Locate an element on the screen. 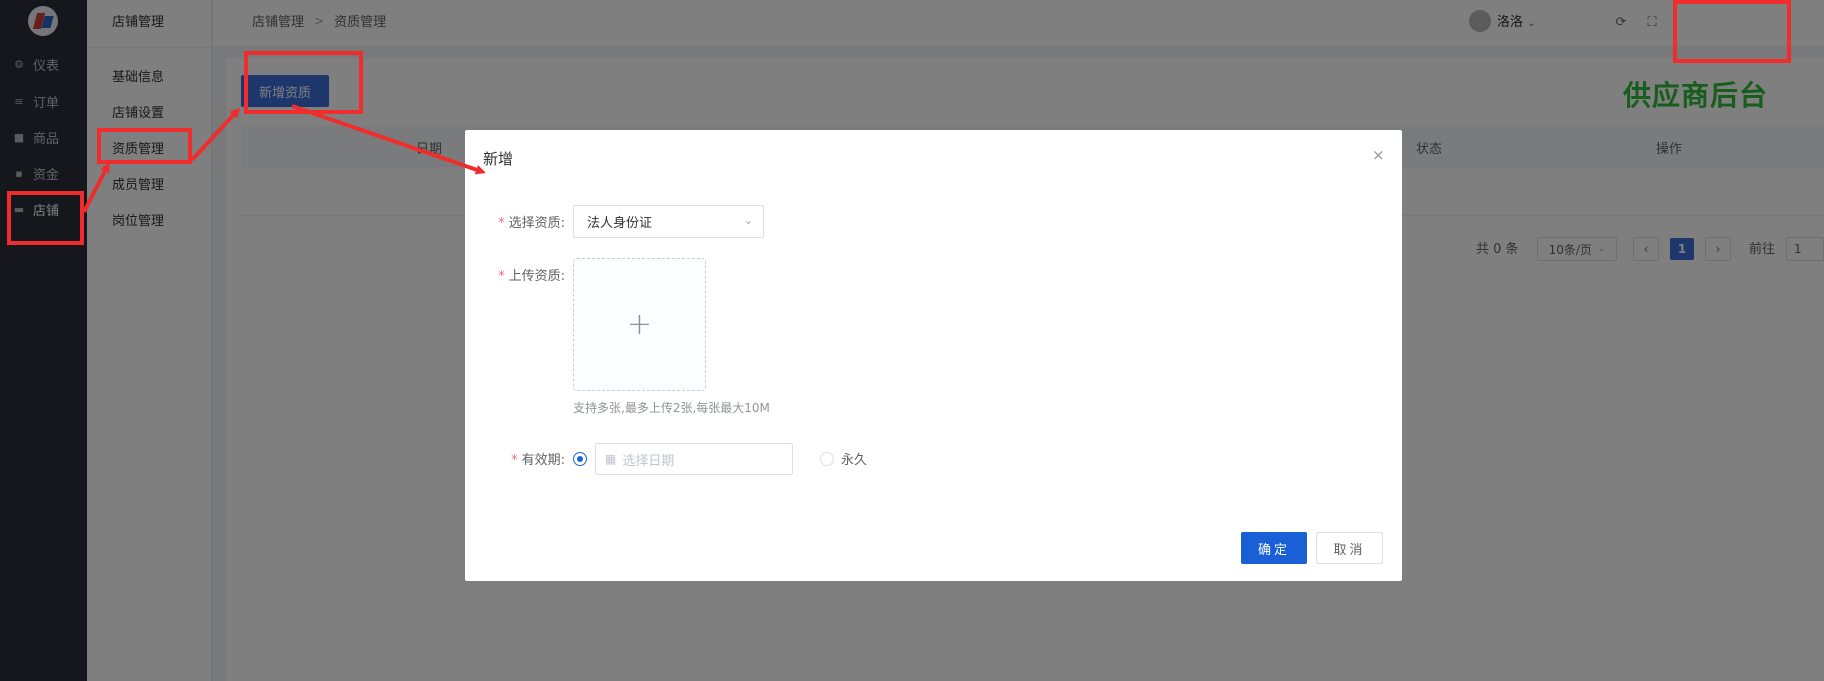 Image resolution: width=1824 pixels, height=681 pixels. calendar-icon: ▦ is located at coordinates (611, 459).